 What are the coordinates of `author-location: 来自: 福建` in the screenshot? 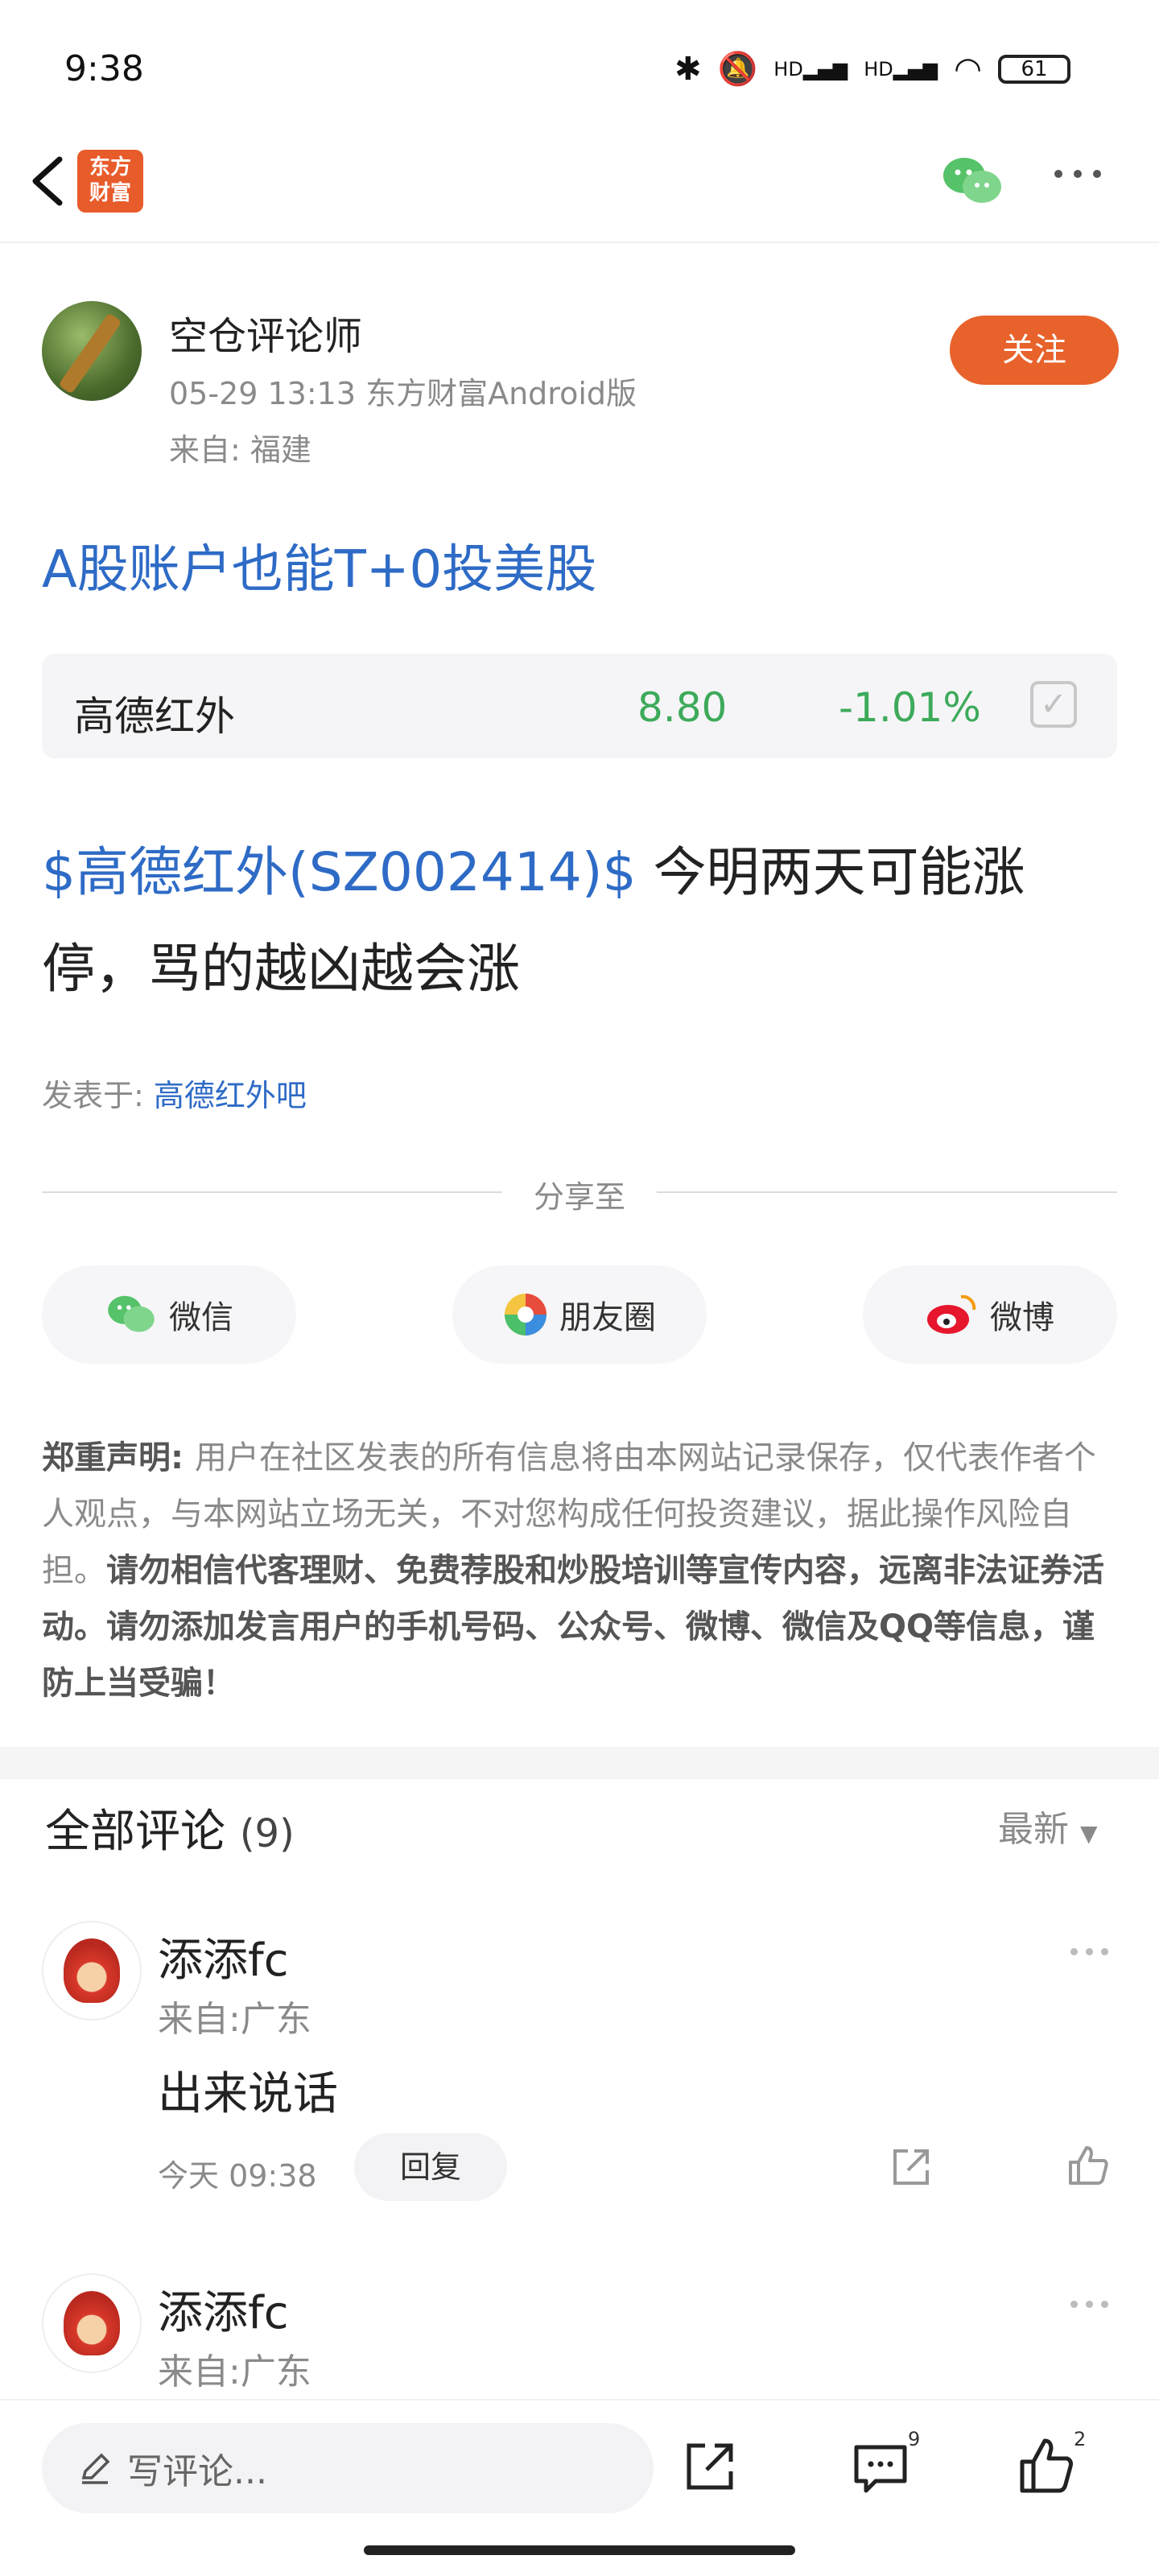 It's located at (240, 450).